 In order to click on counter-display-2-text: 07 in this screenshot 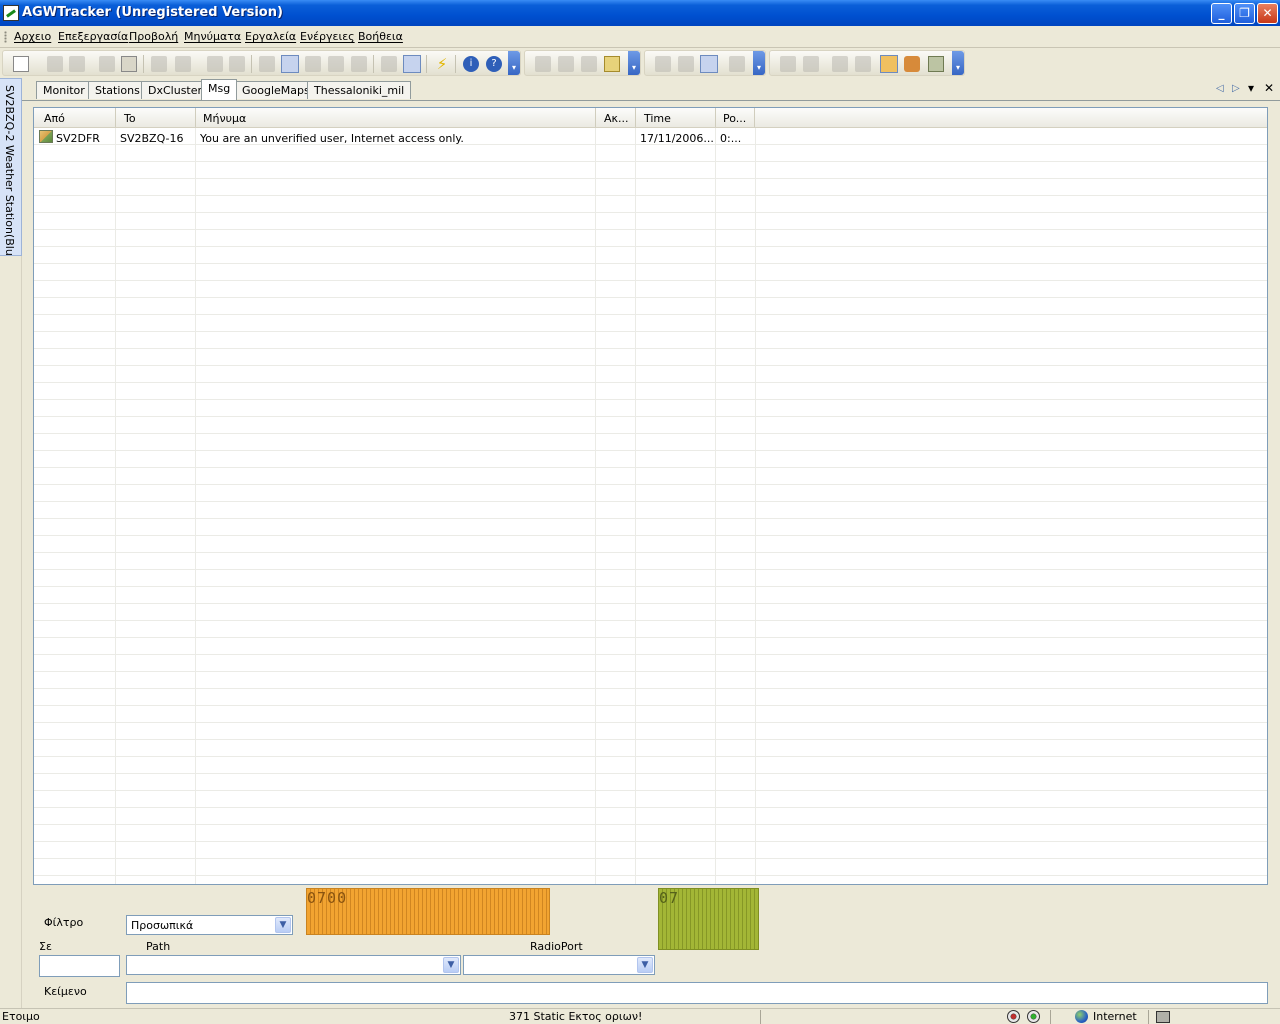, I will do `click(669, 898)`.